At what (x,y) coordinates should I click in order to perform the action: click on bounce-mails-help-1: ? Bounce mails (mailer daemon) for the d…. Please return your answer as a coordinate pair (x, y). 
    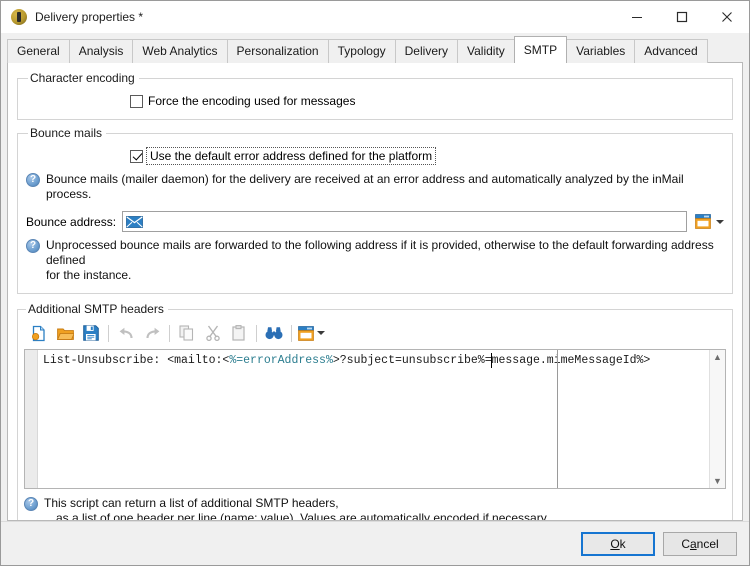
    Looking at the image, I should click on (375, 187).